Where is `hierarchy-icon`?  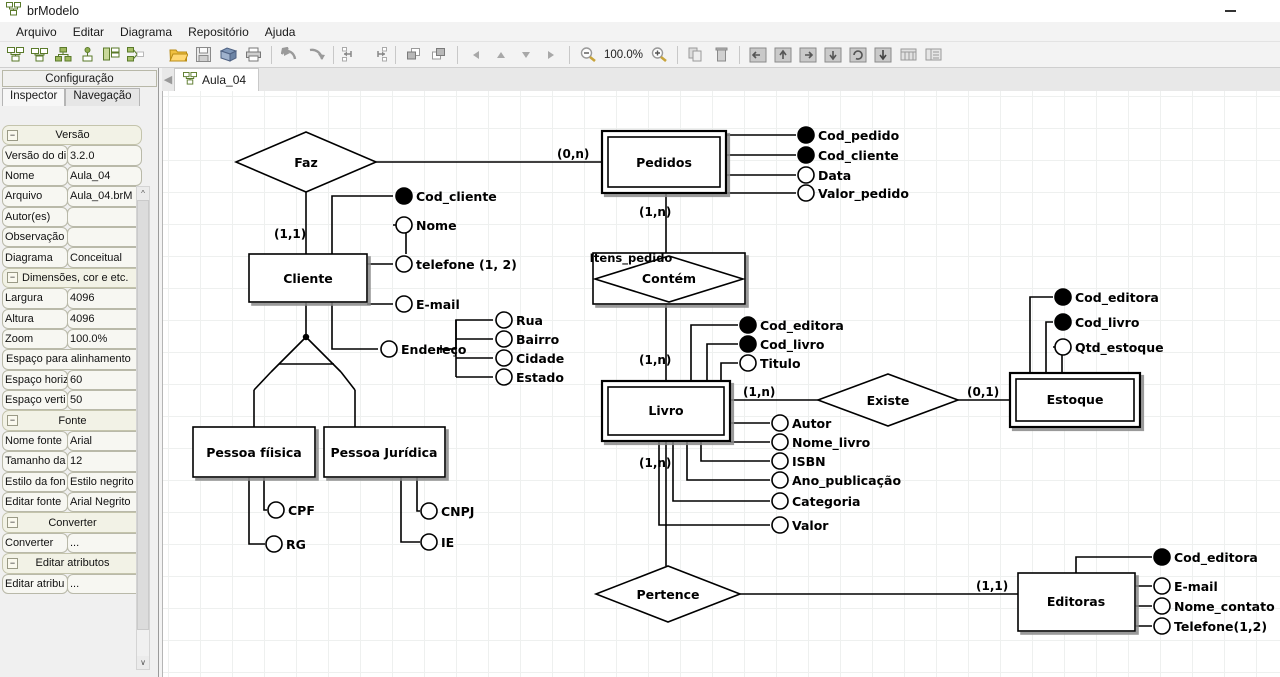 hierarchy-icon is located at coordinates (63, 55).